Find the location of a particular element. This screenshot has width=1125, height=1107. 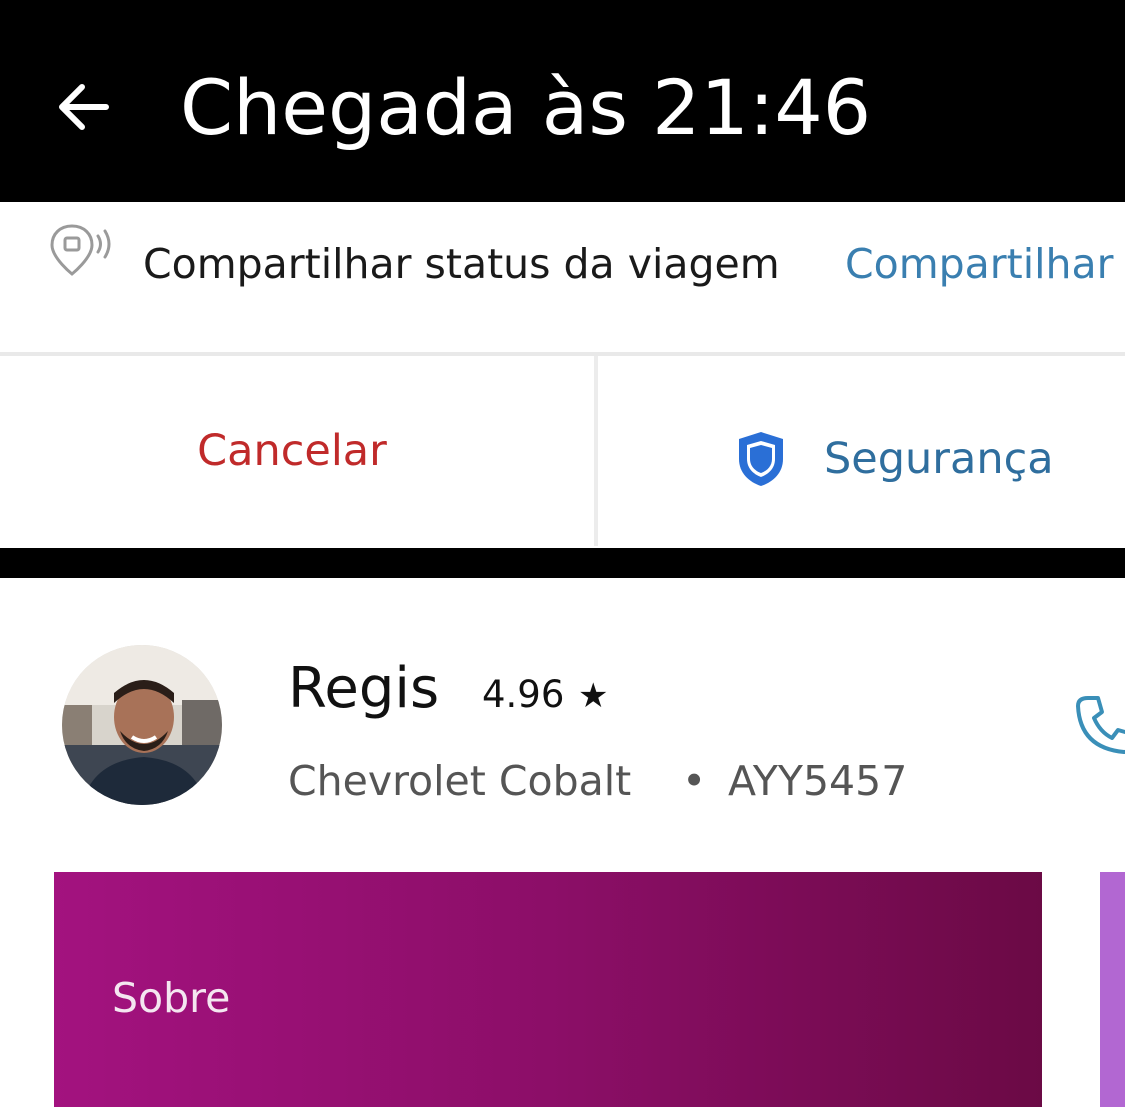

arrow-left-icon is located at coordinates (84, 107).